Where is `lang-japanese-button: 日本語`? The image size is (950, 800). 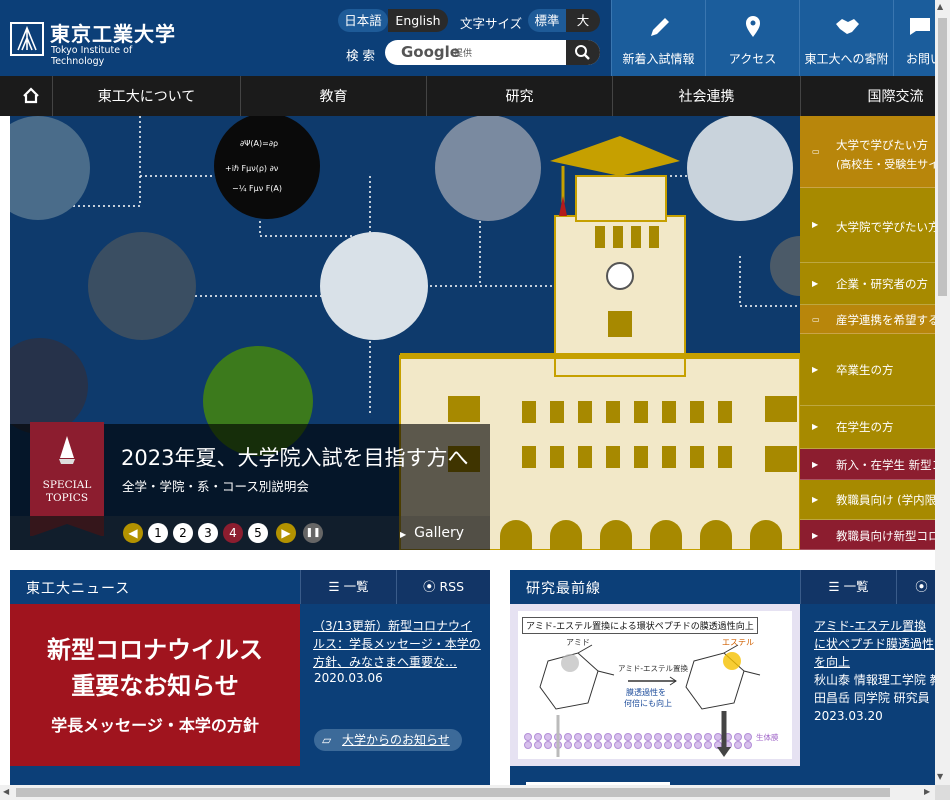
lang-japanese-button: 日本語 is located at coordinates (363, 20).